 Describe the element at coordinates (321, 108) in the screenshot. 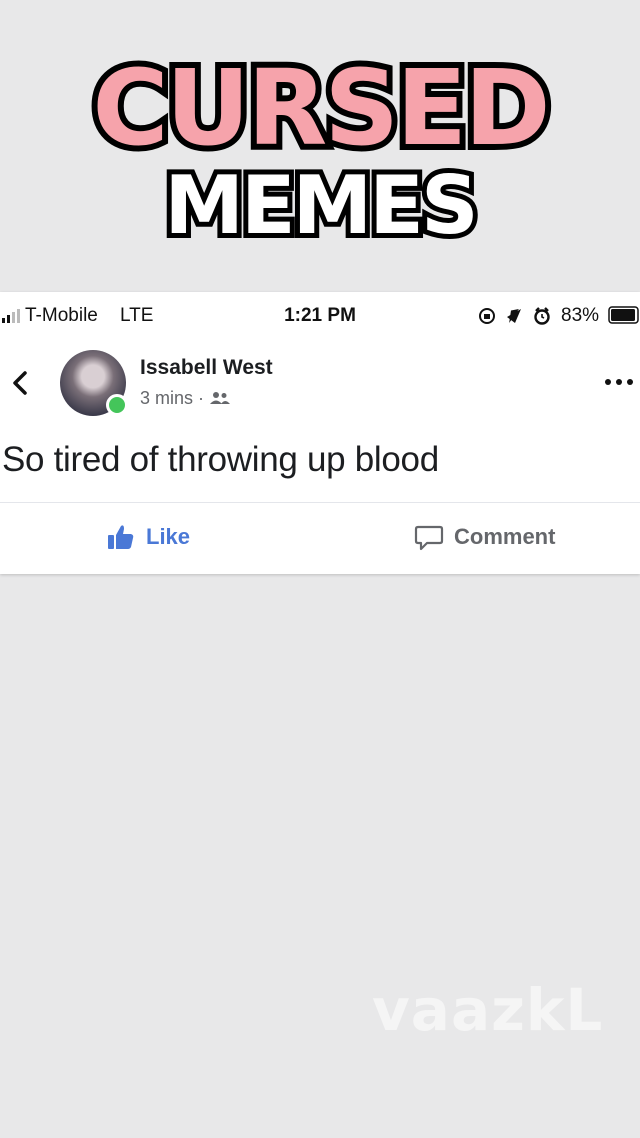

I see `title-cursed: CURSED` at that location.